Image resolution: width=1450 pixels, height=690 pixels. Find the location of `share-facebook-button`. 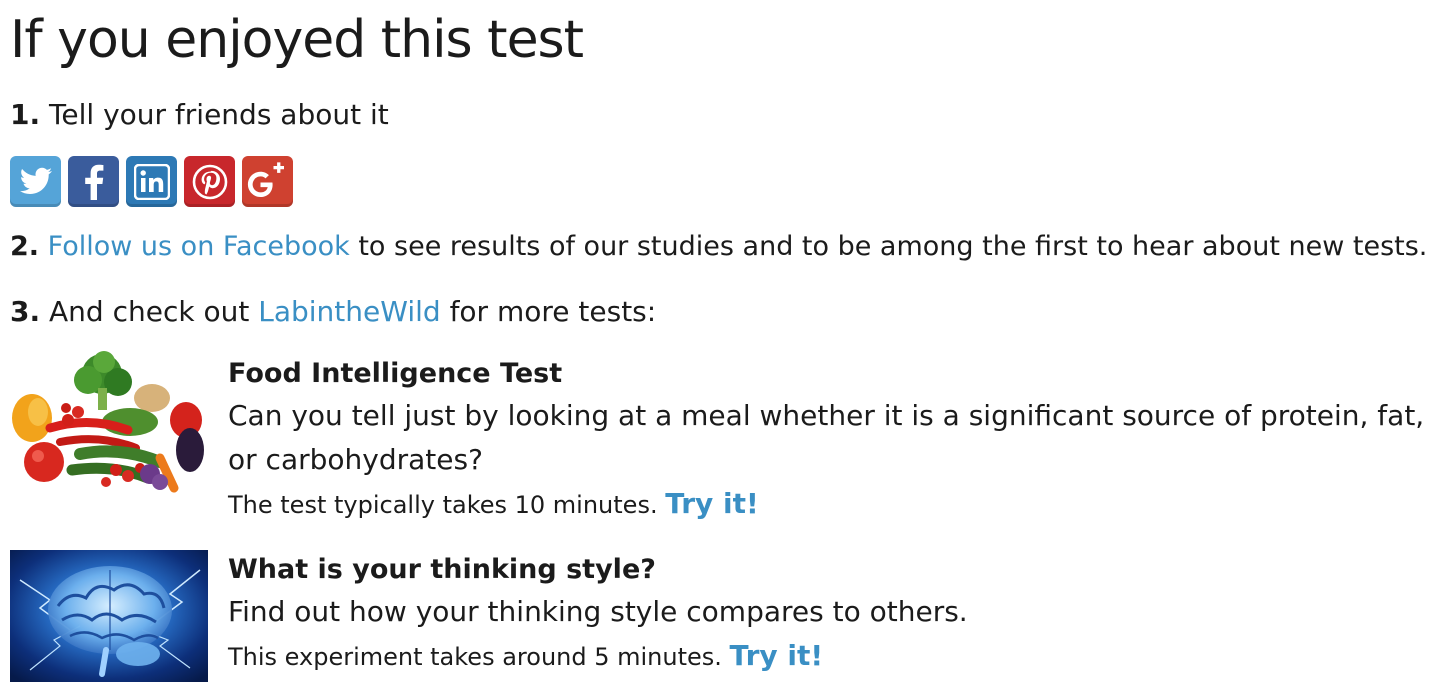

share-facebook-button is located at coordinates (93, 181).